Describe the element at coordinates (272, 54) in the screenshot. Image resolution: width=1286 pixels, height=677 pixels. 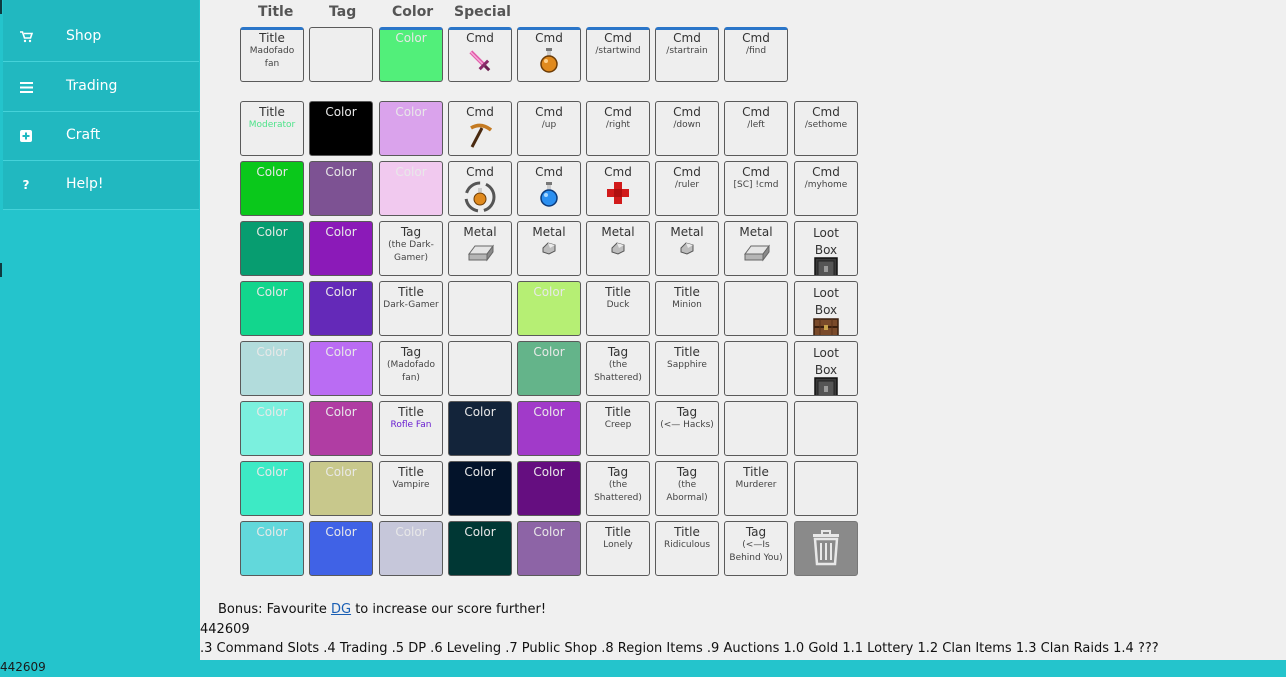
I see `equipped-slot-title: Title Madofado fan` at that location.